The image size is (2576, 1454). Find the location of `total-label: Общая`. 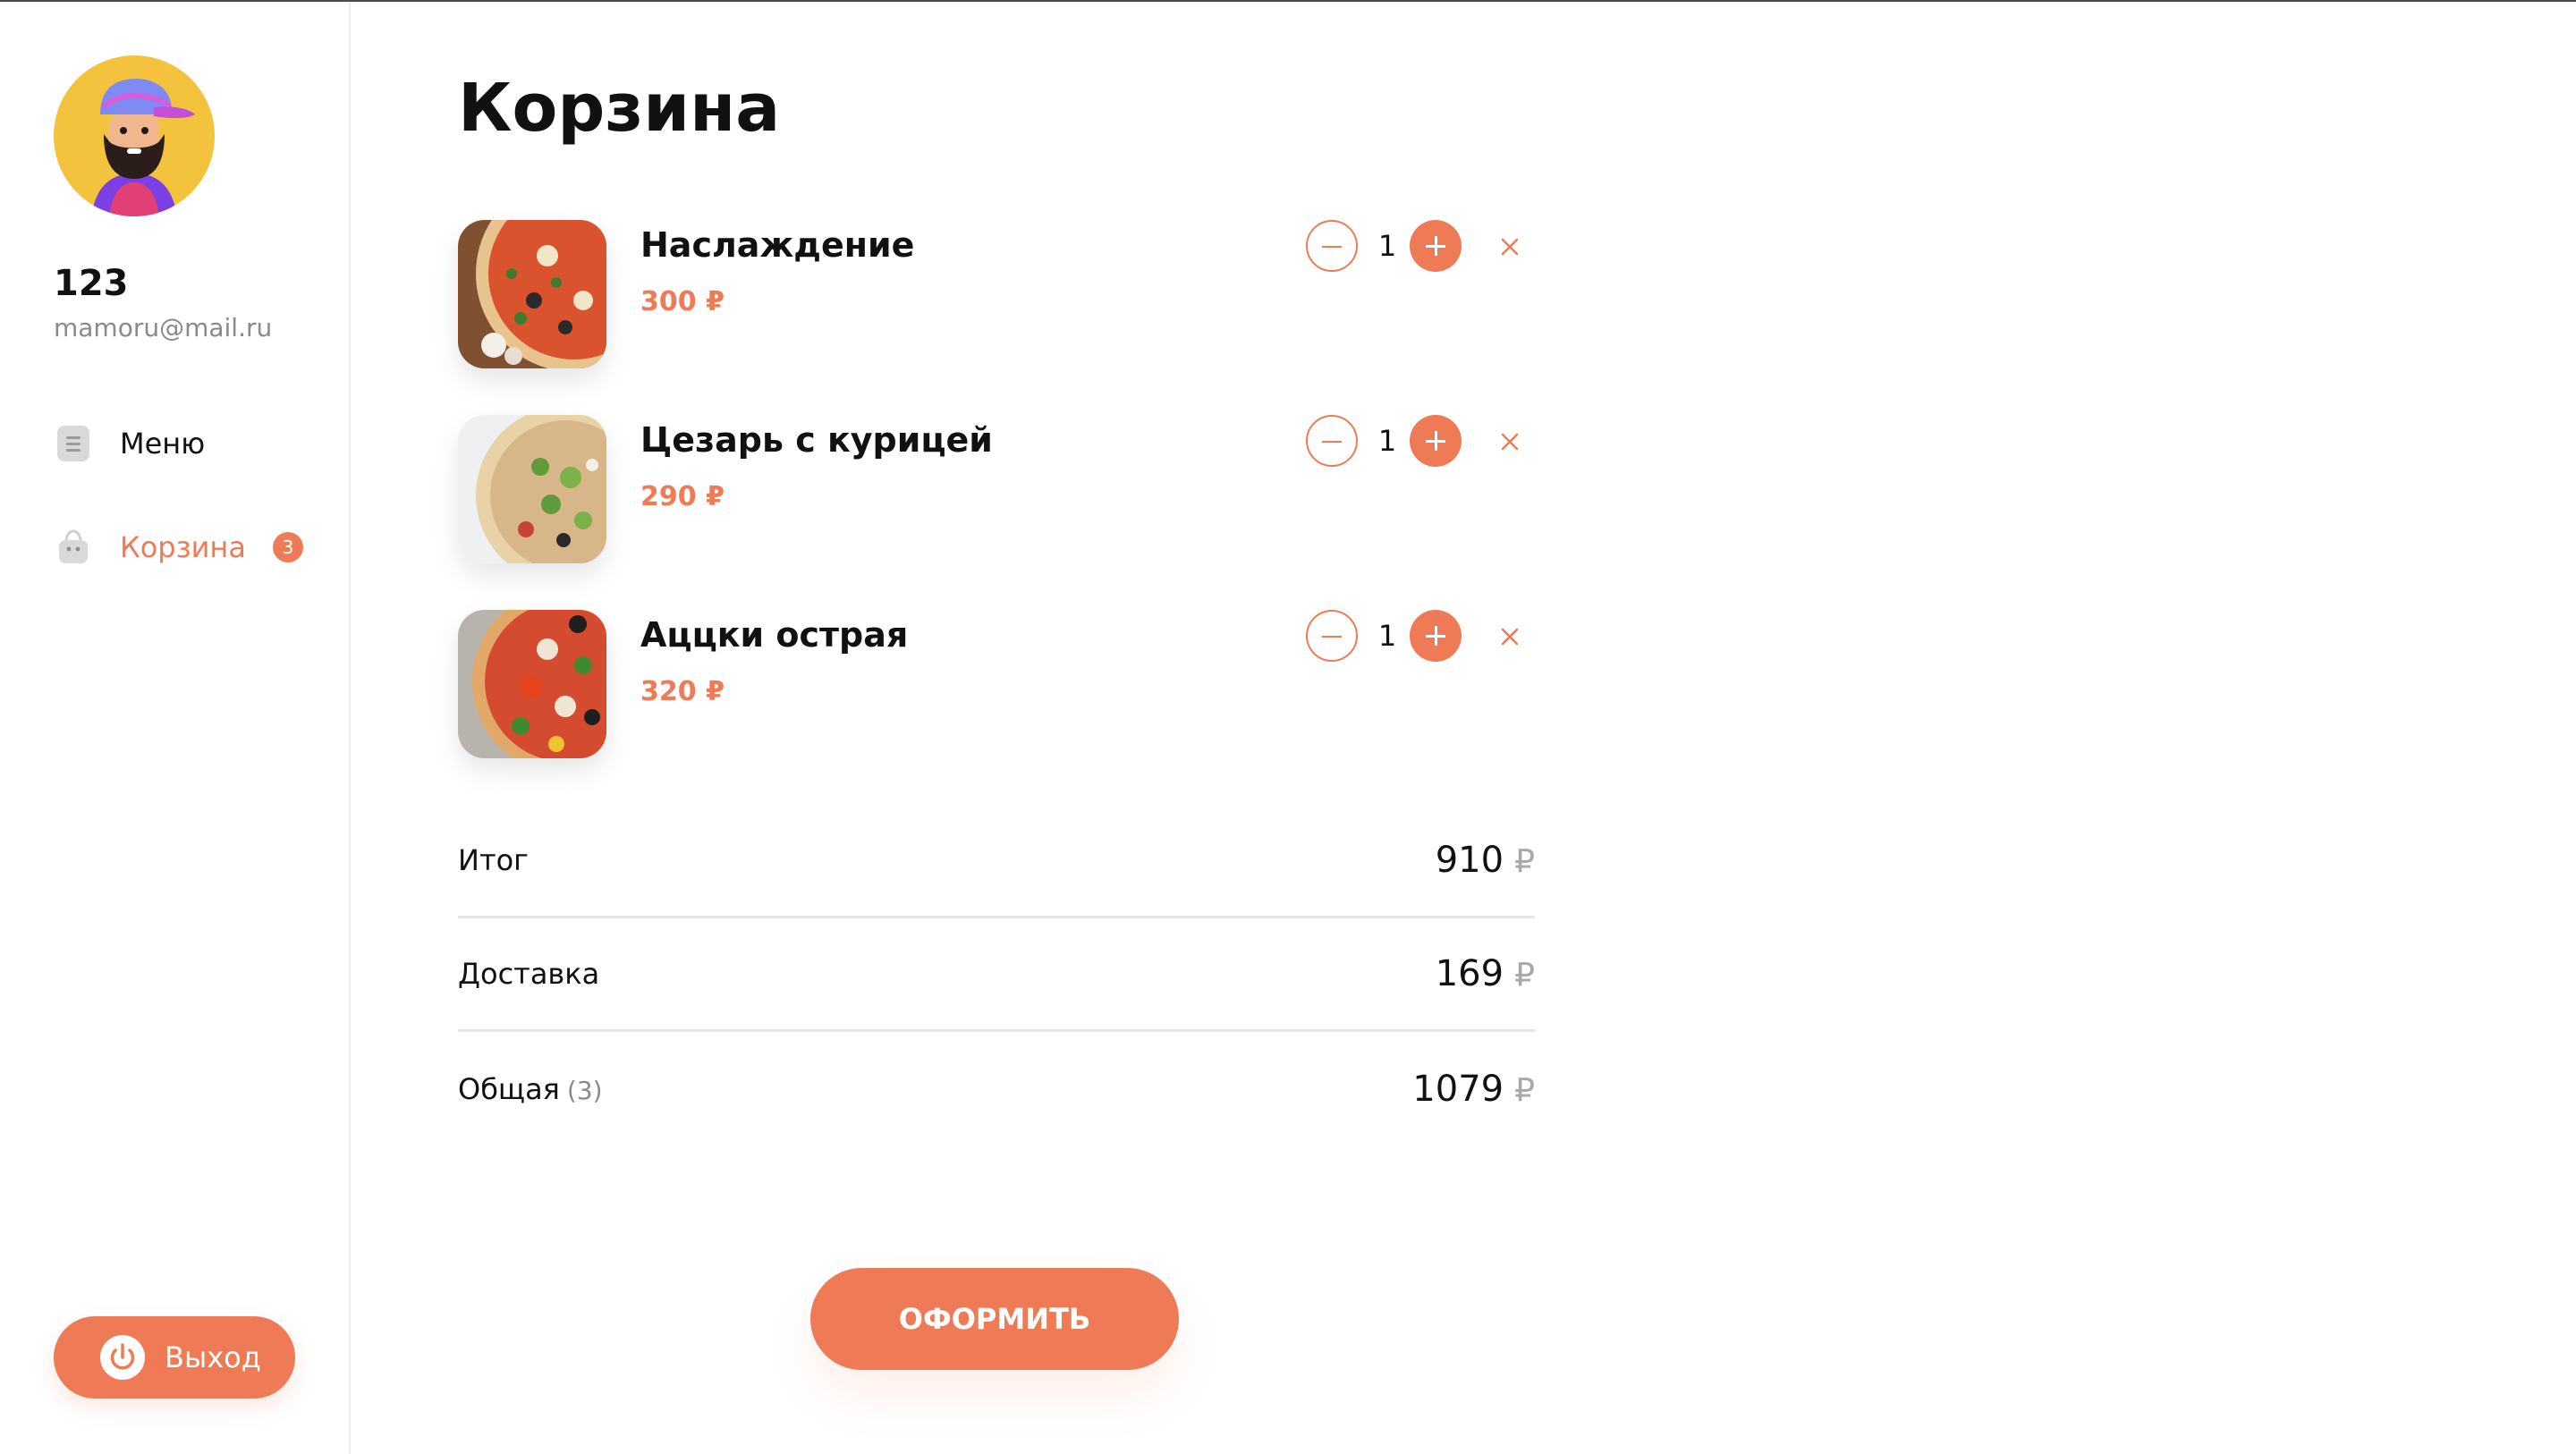

total-label: Общая is located at coordinates (509, 1088).